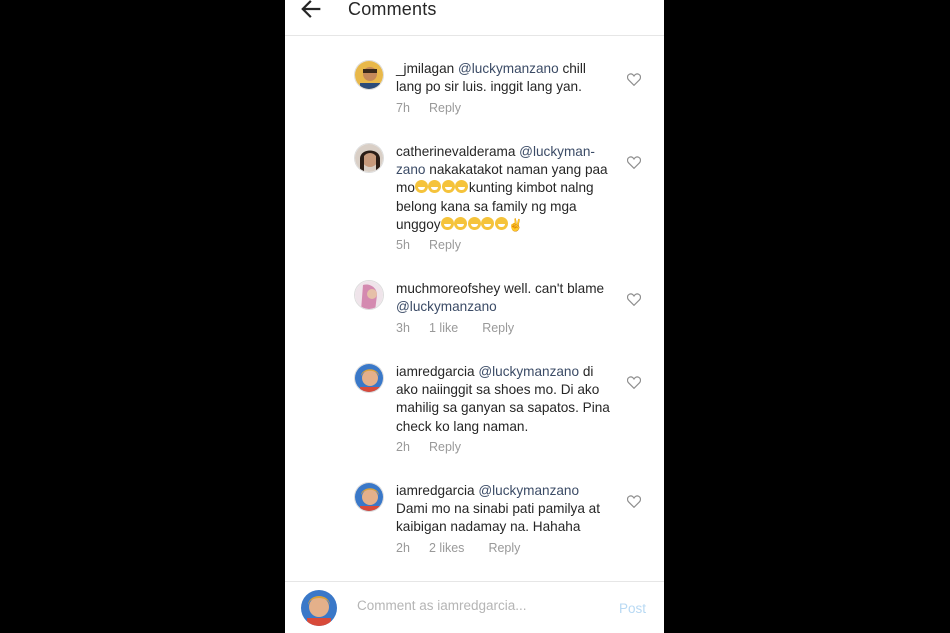  Describe the element at coordinates (311, 10) in the screenshot. I see `back-arrow-icon` at that location.